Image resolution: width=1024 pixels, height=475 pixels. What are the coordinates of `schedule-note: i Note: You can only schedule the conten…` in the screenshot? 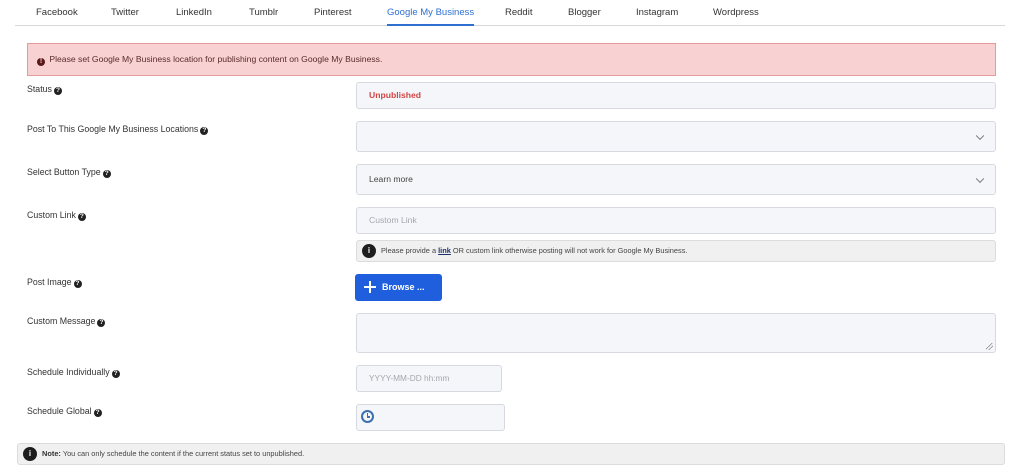 It's located at (511, 454).